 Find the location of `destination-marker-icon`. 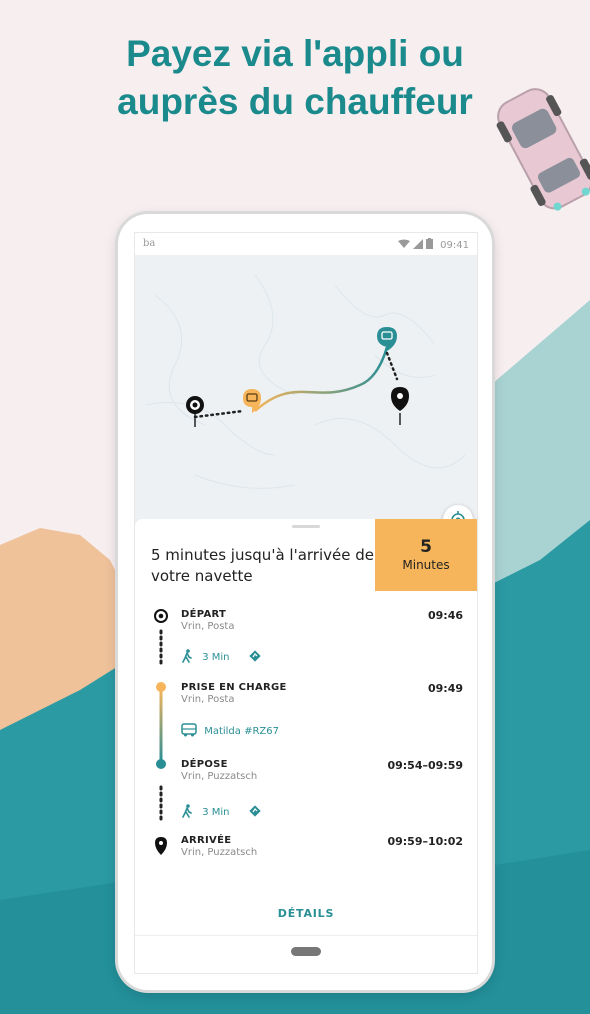

destination-marker-icon is located at coordinates (400, 406).